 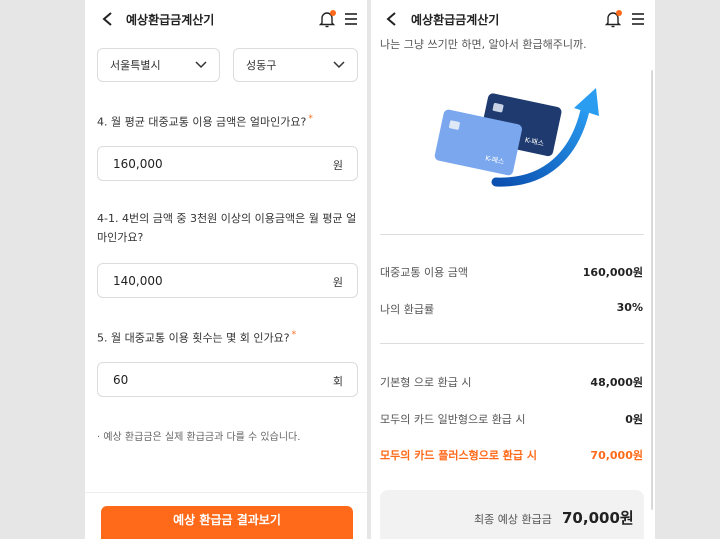 I want to click on question-5-label: 5. 월 대중교통 이용 횟수는 몇 회 인가요? *, so click(x=197, y=337).